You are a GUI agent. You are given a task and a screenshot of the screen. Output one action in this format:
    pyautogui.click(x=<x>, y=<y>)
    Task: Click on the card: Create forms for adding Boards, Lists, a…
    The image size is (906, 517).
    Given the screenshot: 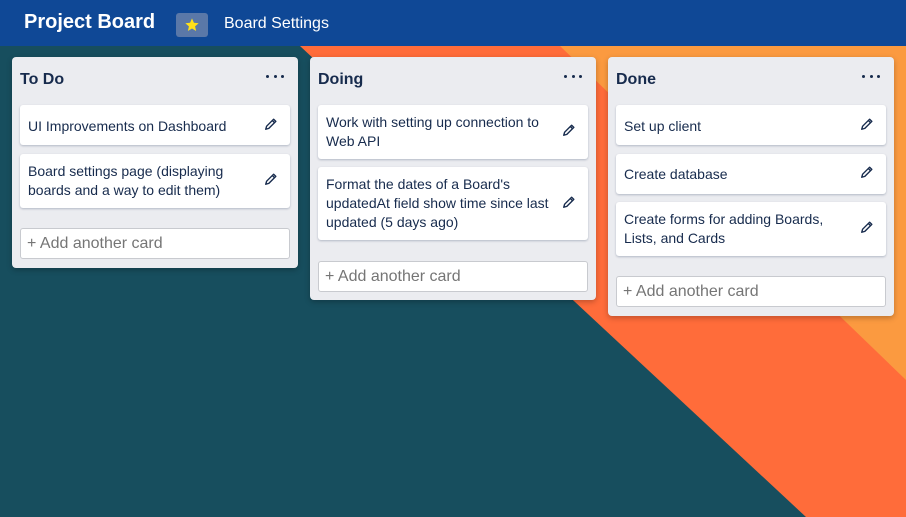 What is the action you would take?
    pyautogui.click(x=751, y=229)
    